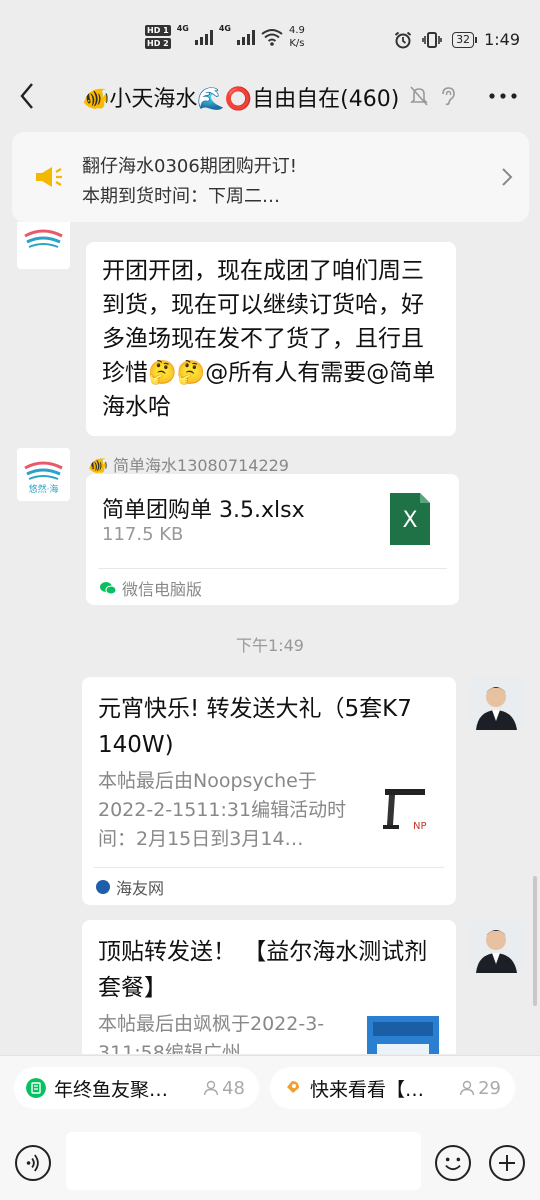 The height and width of the screenshot is (1200, 540). I want to click on quick-links-bar: 年终鱼友聚… 48 快来看看【… 29, so click(270, 1088).